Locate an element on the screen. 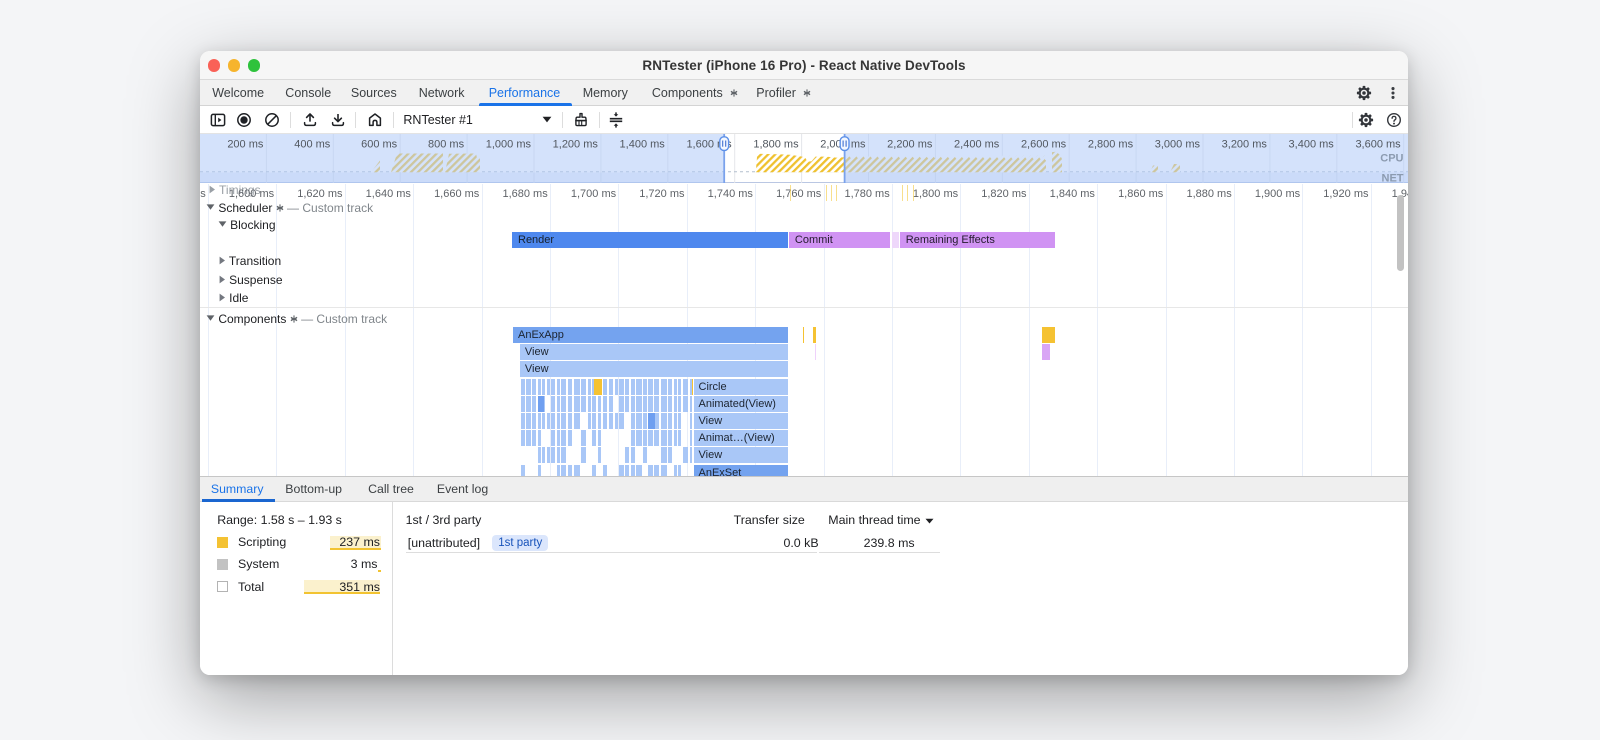 This screenshot has height=740, width=1600. svg-text: 3,400 ms is located at coordinates (1312, 145).